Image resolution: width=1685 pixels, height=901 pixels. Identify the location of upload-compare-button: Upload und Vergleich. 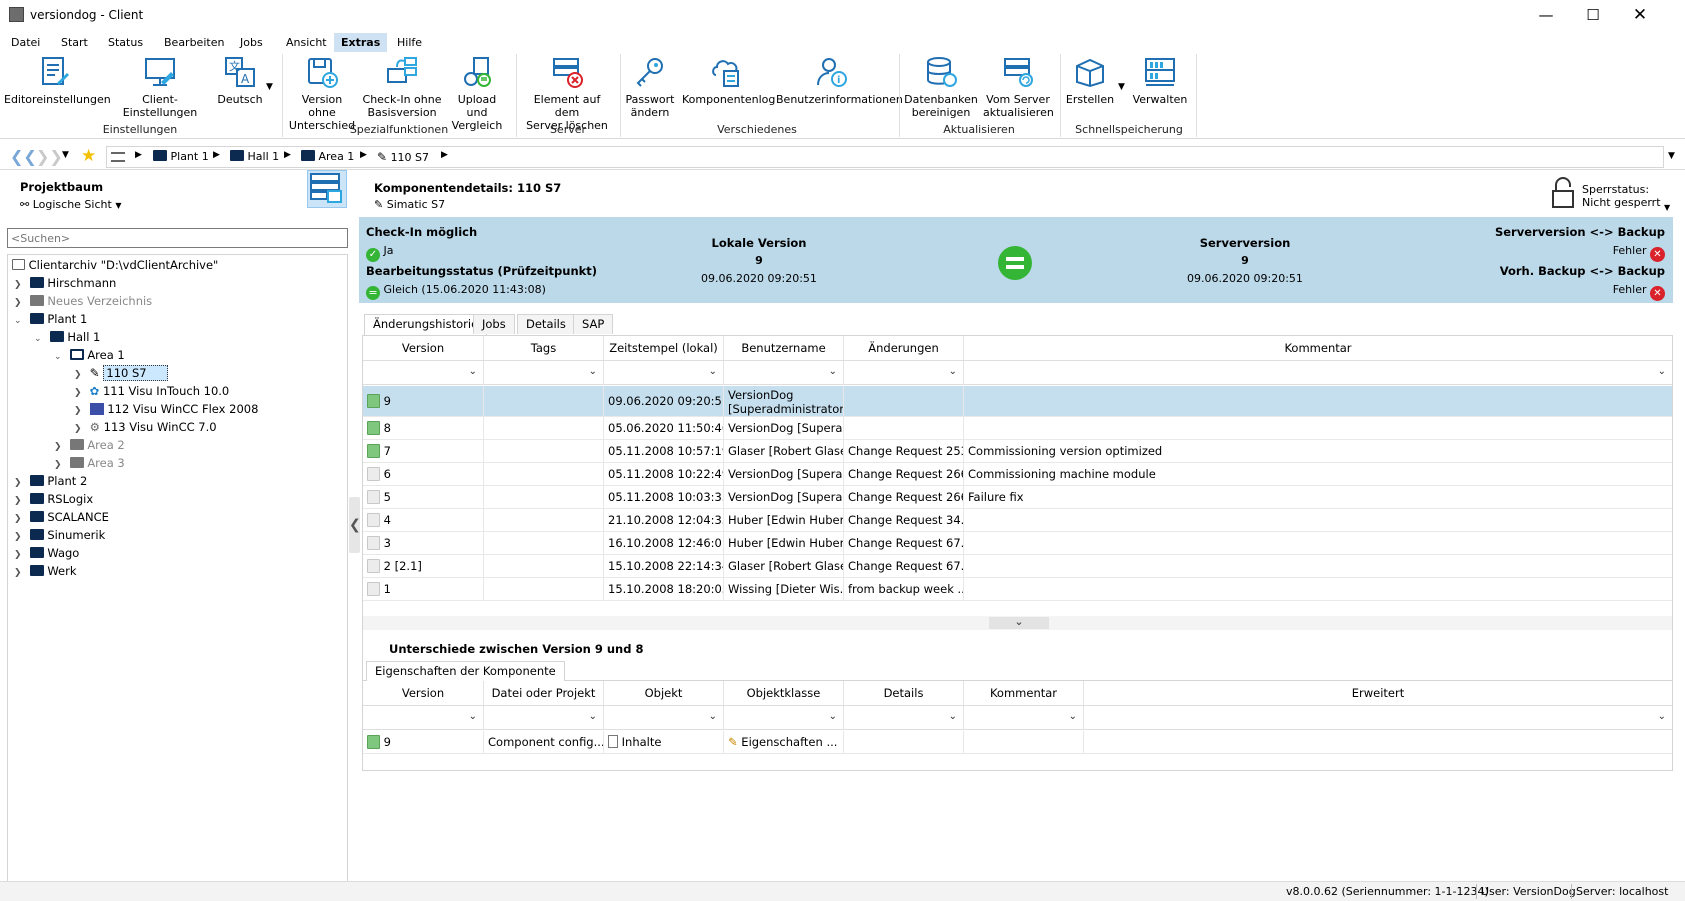
(477, 93).